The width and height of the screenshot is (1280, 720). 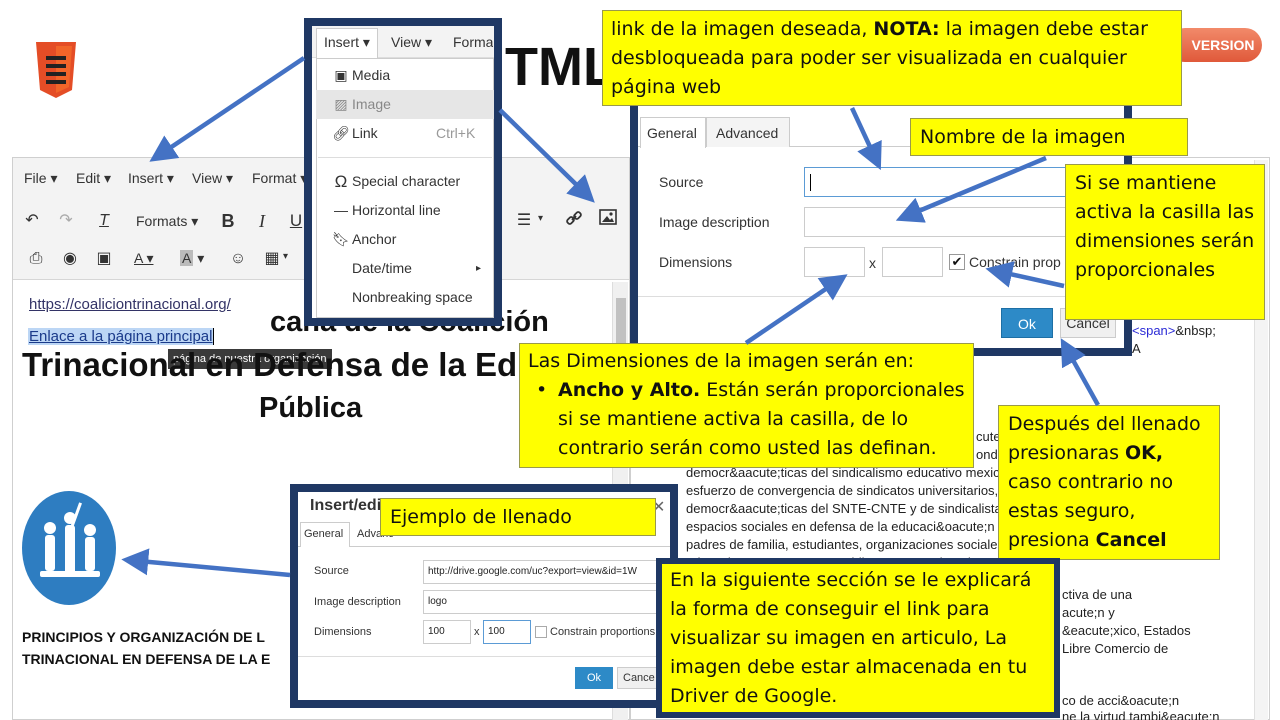 What do you see at coordinates (473, 42) in the screenshot?
I see `insert-menu-tab-format: Format` at bounding box center [473, 42].